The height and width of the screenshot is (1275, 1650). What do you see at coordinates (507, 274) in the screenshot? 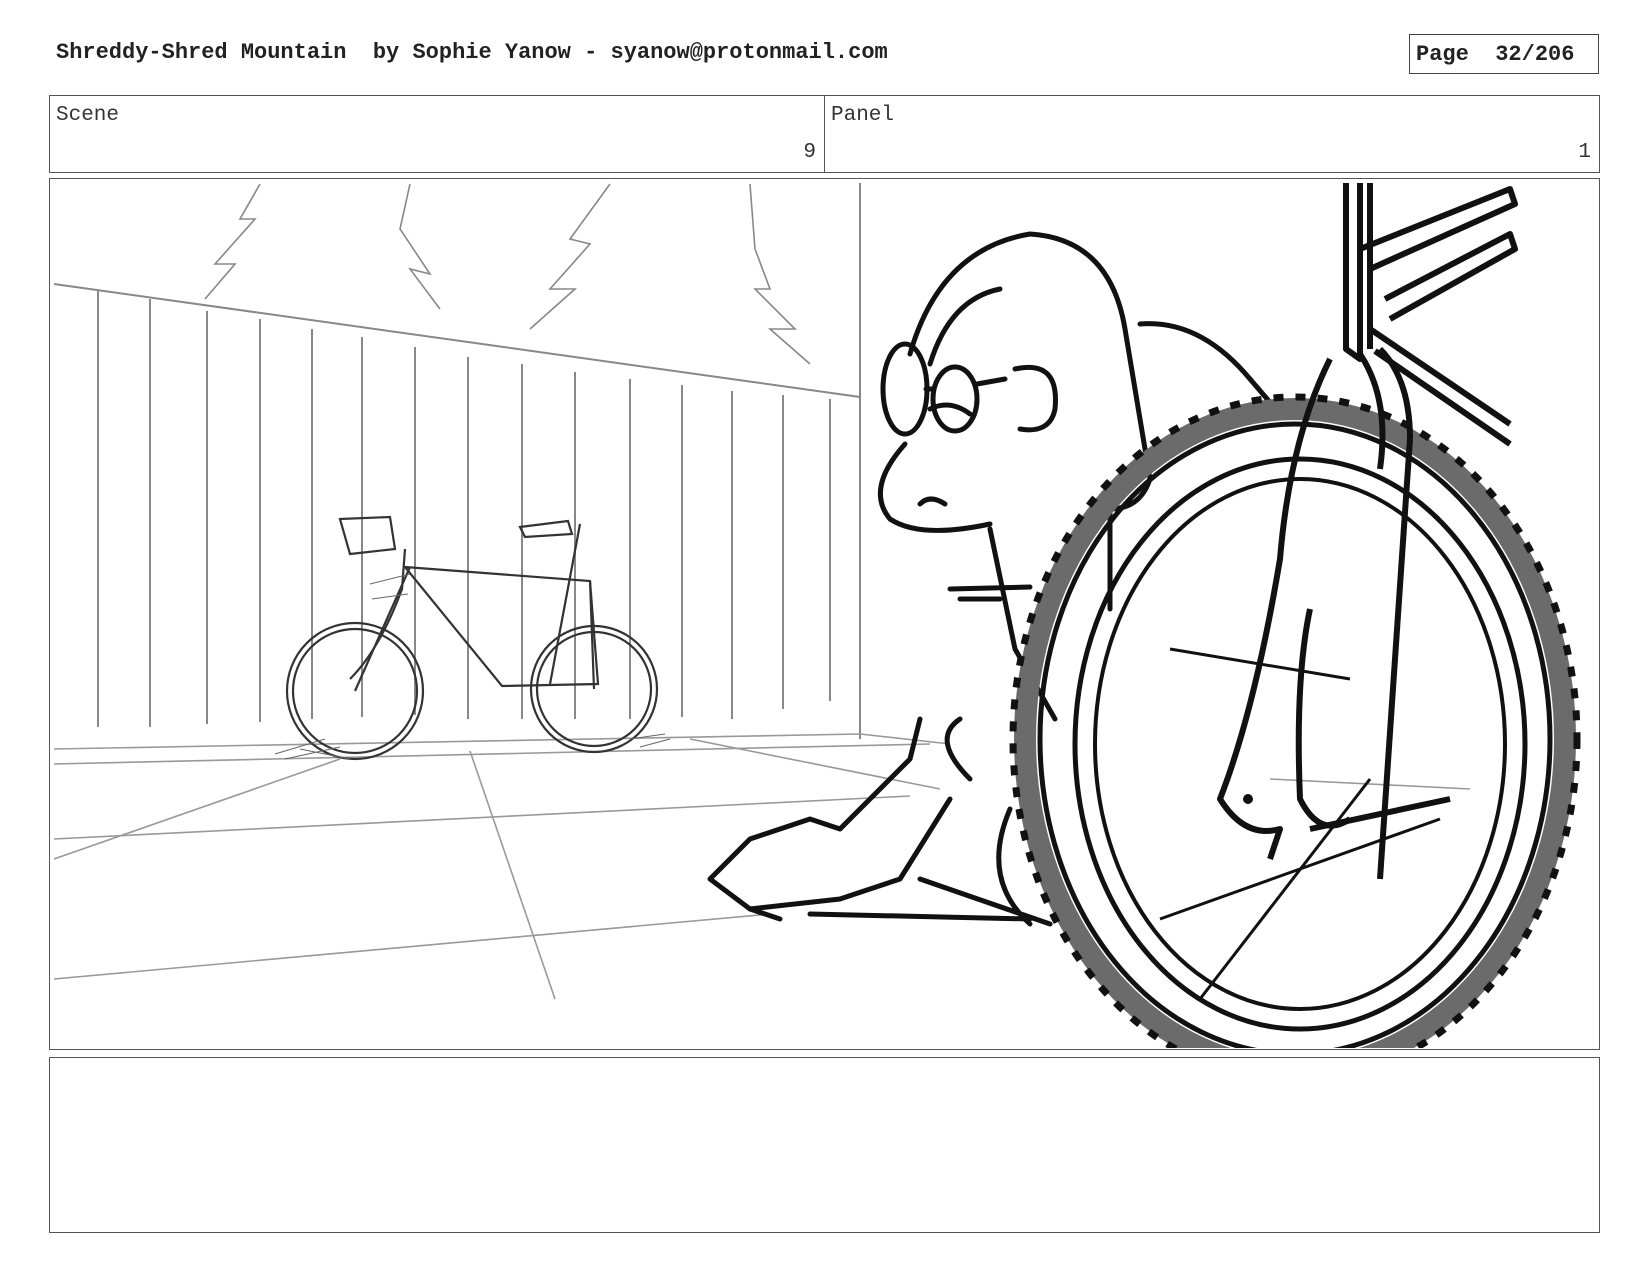
I see `background-trees` at bounding box center [507, 274].